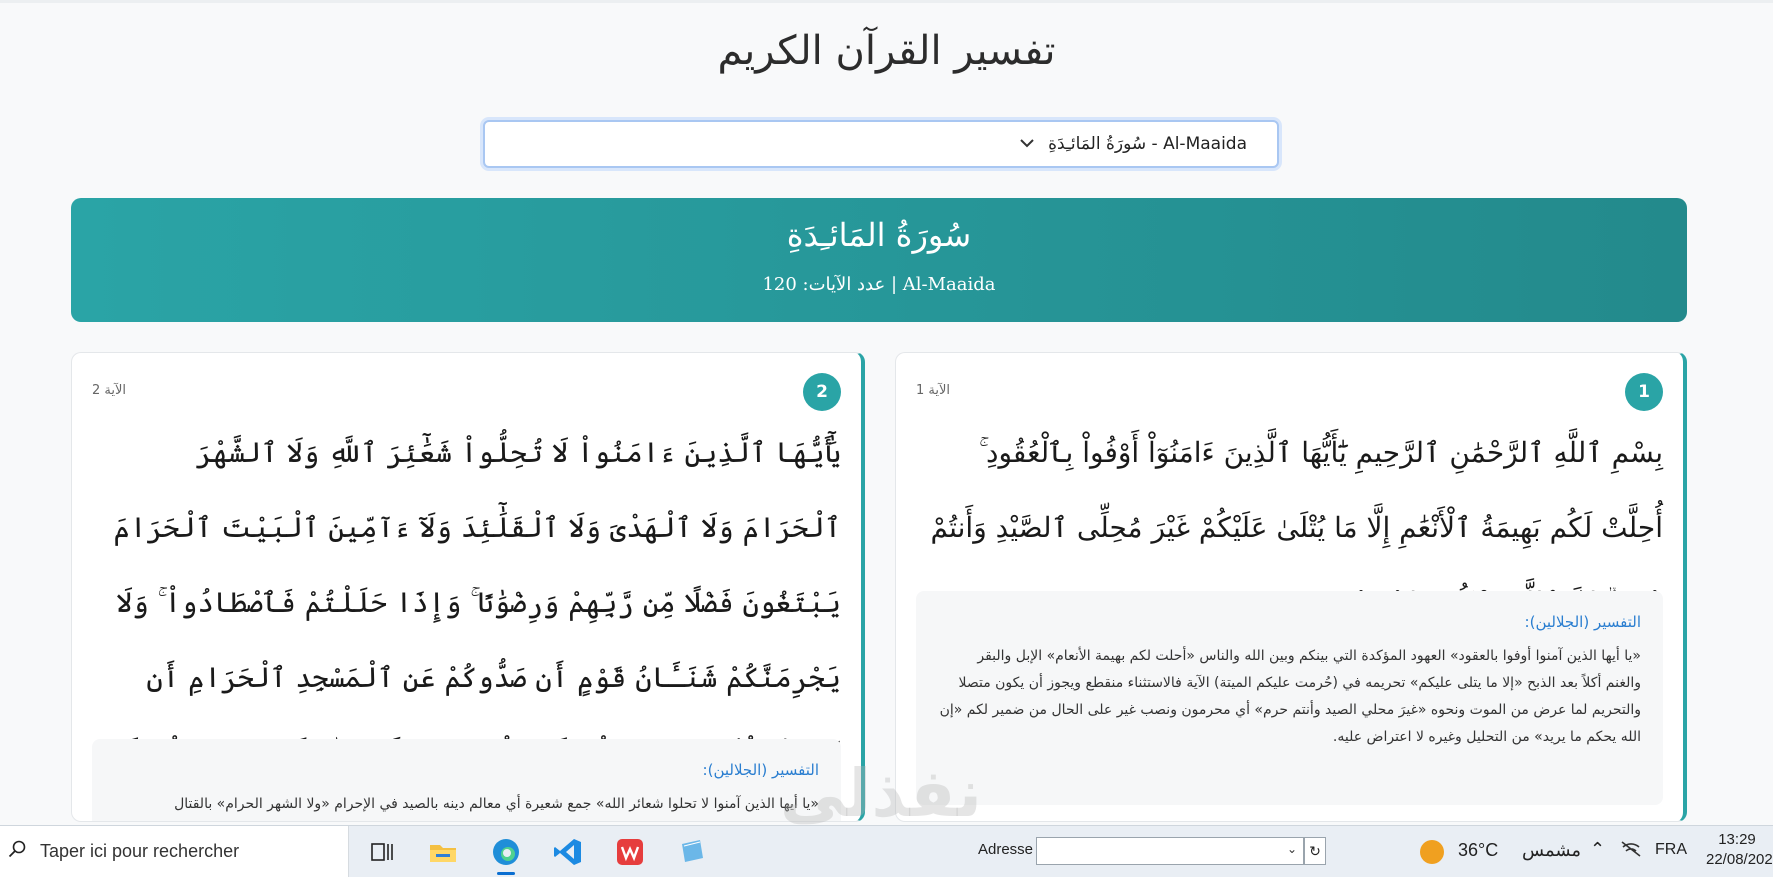 This screenshot has width=1773, height=877. I want to click on surah-select-value: Al-Maaida - سُورَةُ المَائـِدَةِ, so click(1147, 144).